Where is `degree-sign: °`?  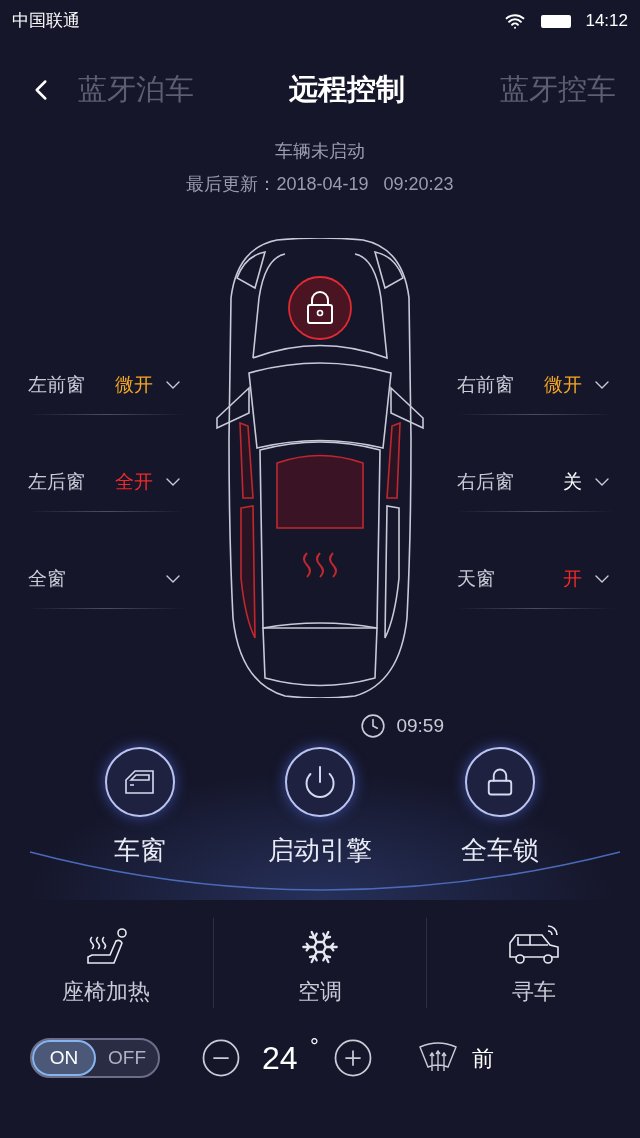
degree-sign: ° is located at coordinates (315, 1047).